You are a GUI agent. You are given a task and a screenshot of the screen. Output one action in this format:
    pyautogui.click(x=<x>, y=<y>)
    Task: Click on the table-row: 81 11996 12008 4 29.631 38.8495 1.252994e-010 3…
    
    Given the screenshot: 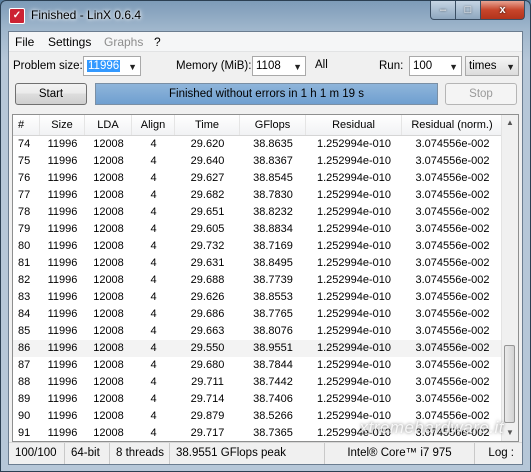 What is the action you would take?
    pyautogui.click(x=258, y=263)
    